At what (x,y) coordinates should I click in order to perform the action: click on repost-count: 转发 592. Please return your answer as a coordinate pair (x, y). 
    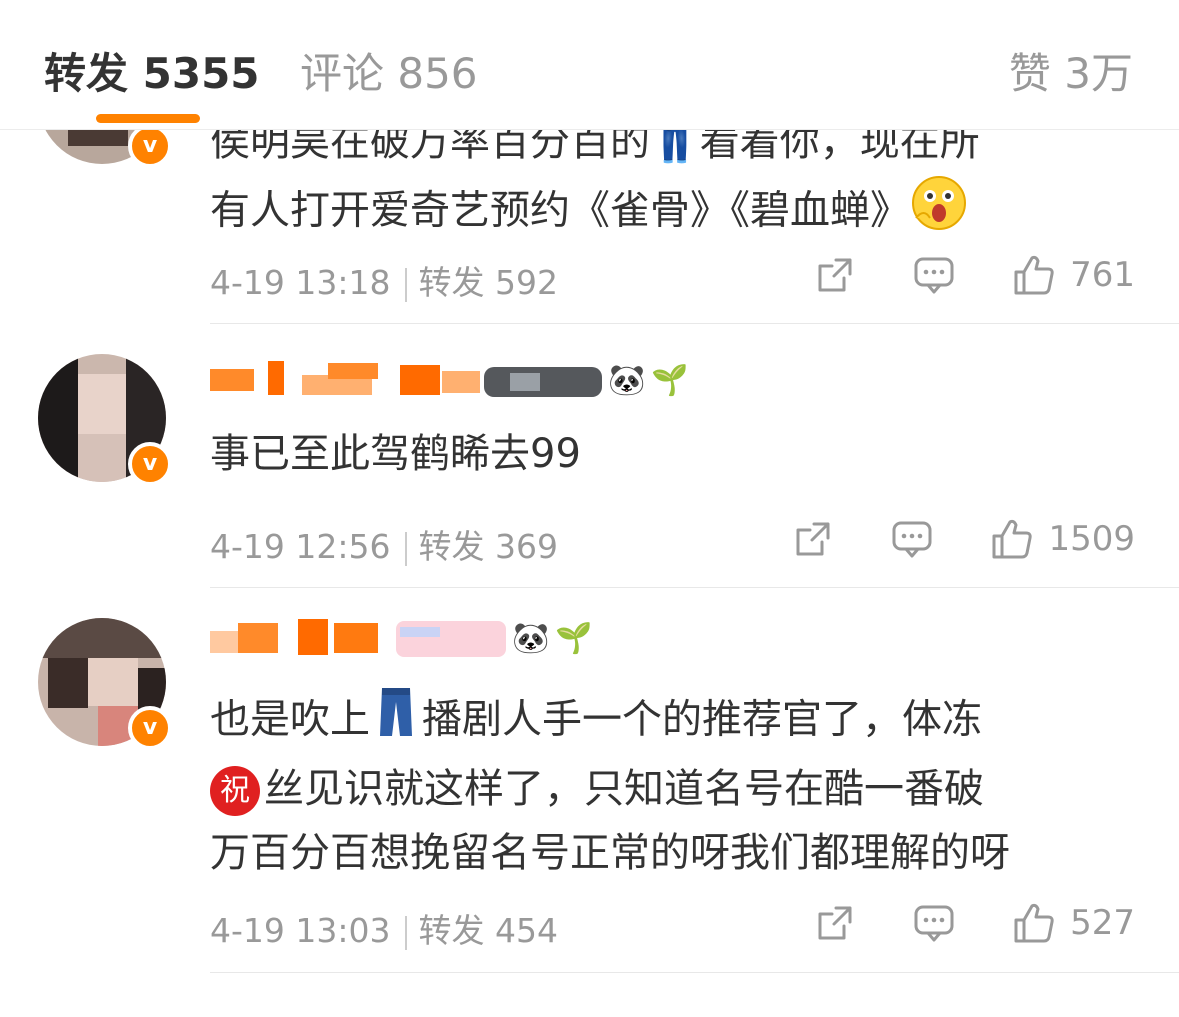
    Looking at the image, I should click on (488, 282).